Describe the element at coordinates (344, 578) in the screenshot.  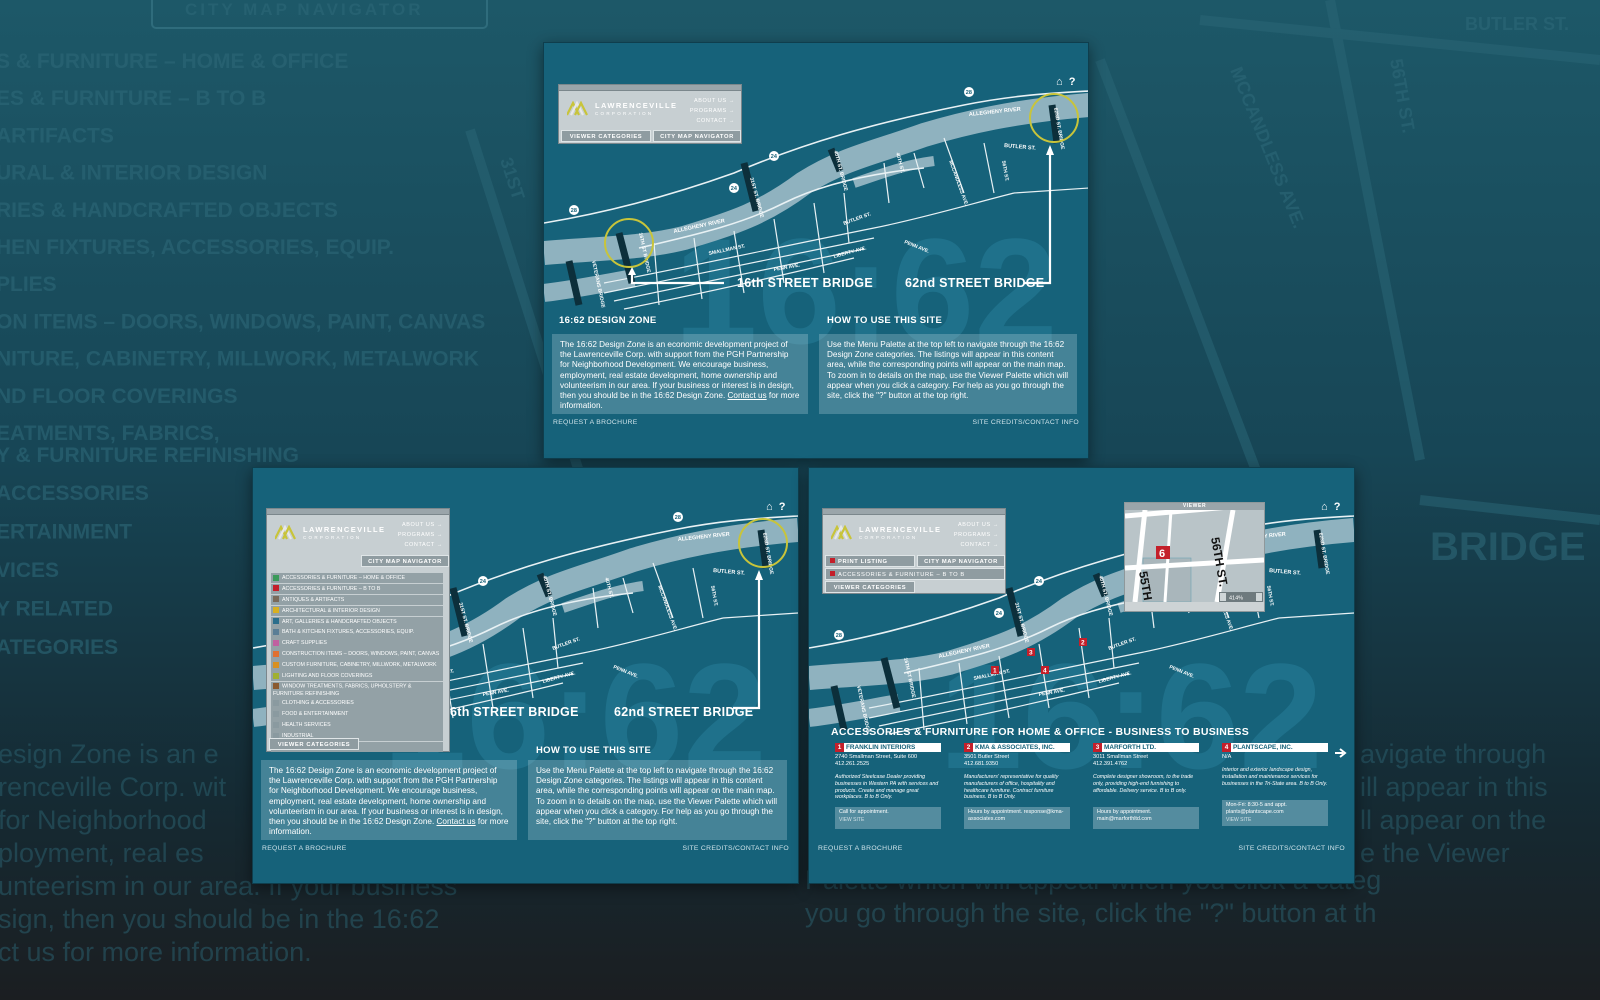
I see `category-label: ACCESSORIES & FURNITURE – HOME & OFFICE` at that location.